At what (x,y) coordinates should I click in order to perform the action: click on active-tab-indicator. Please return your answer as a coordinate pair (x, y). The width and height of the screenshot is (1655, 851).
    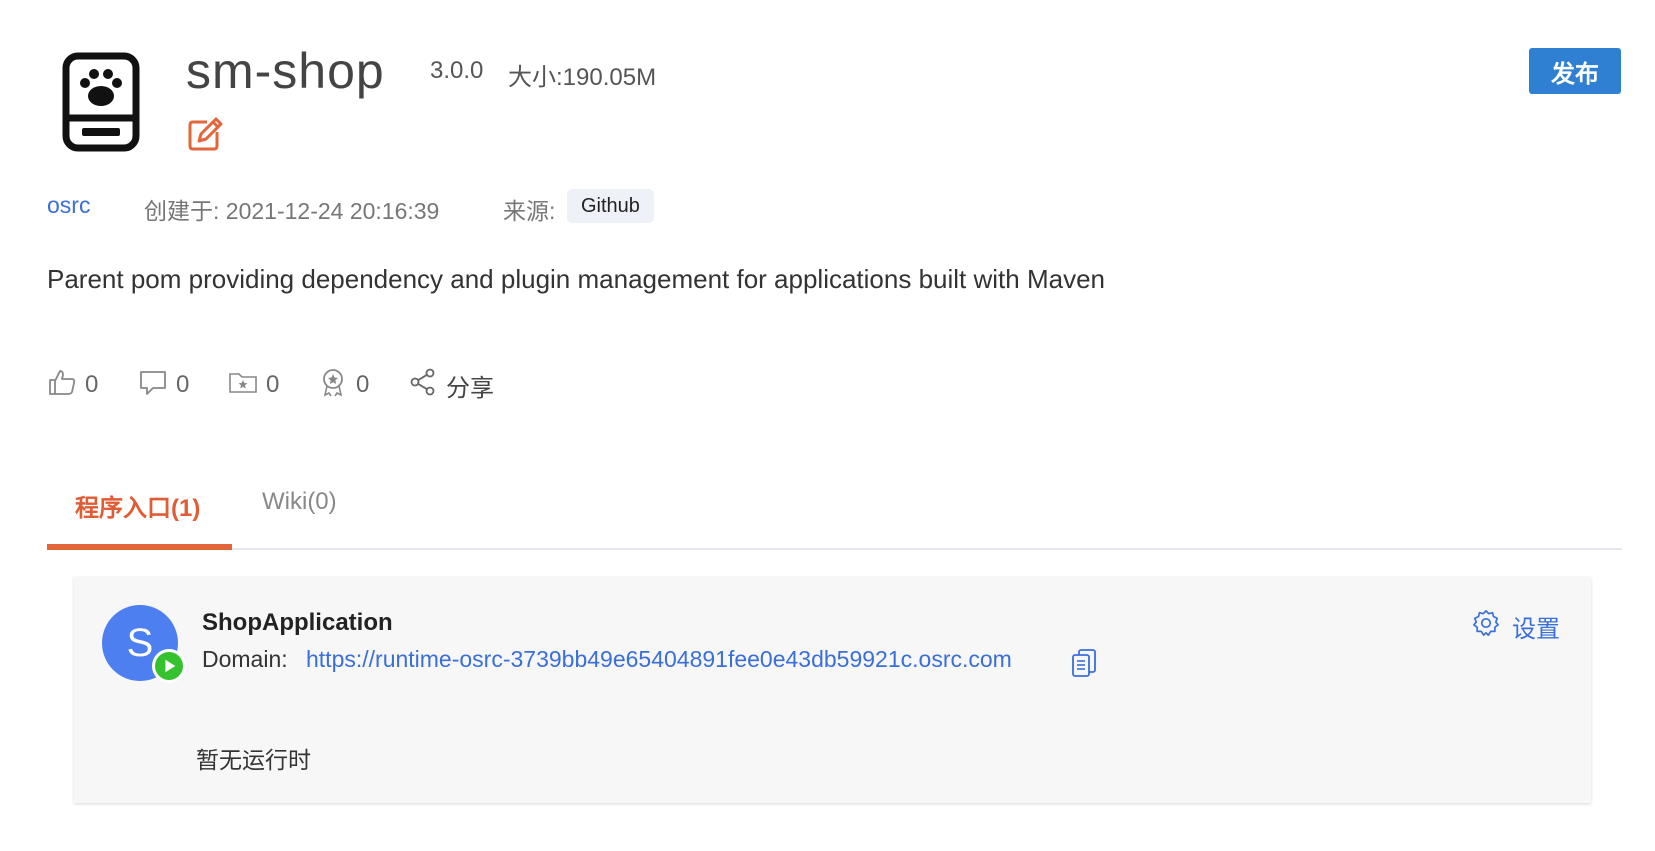
    Looking at the image, I should click on (139, 547).